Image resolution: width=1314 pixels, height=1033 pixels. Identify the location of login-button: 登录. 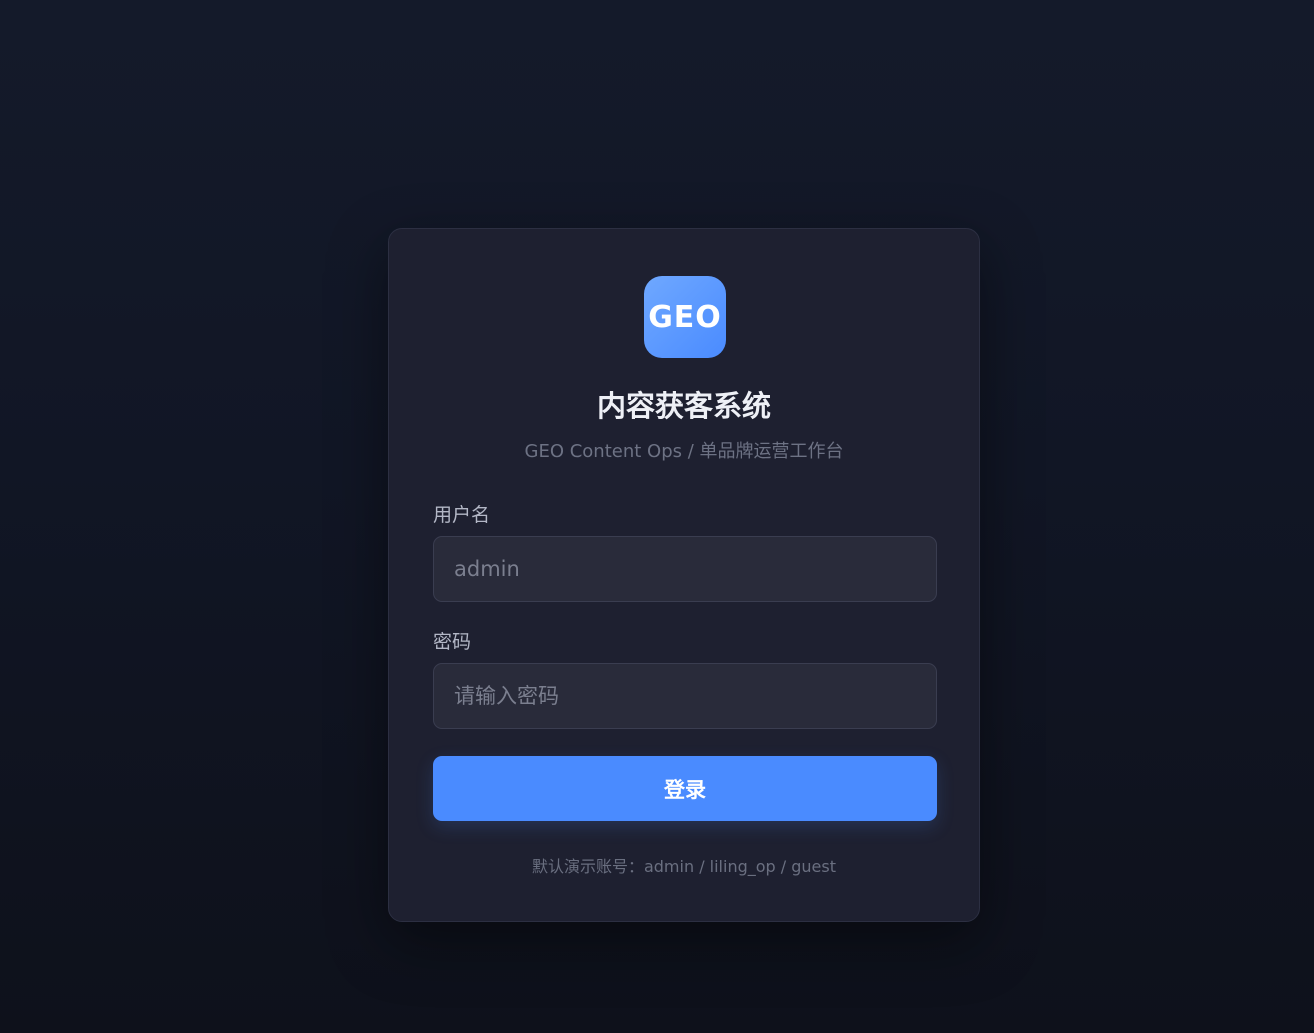
(685, 788).